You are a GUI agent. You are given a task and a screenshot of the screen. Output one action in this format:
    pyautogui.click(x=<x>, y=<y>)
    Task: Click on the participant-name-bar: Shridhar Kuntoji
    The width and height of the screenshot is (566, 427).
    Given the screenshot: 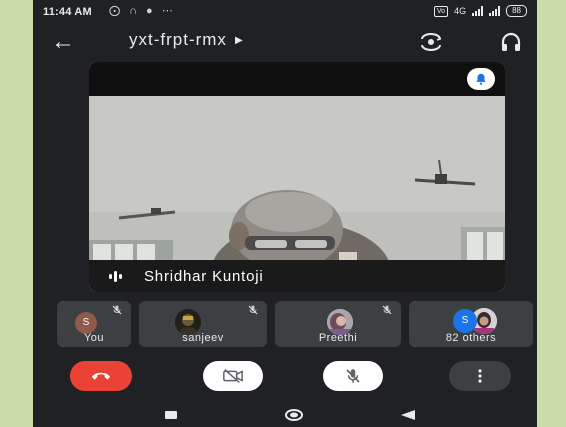 What is the action you would take?
    pyautogui.click(x=297, y=276)
    